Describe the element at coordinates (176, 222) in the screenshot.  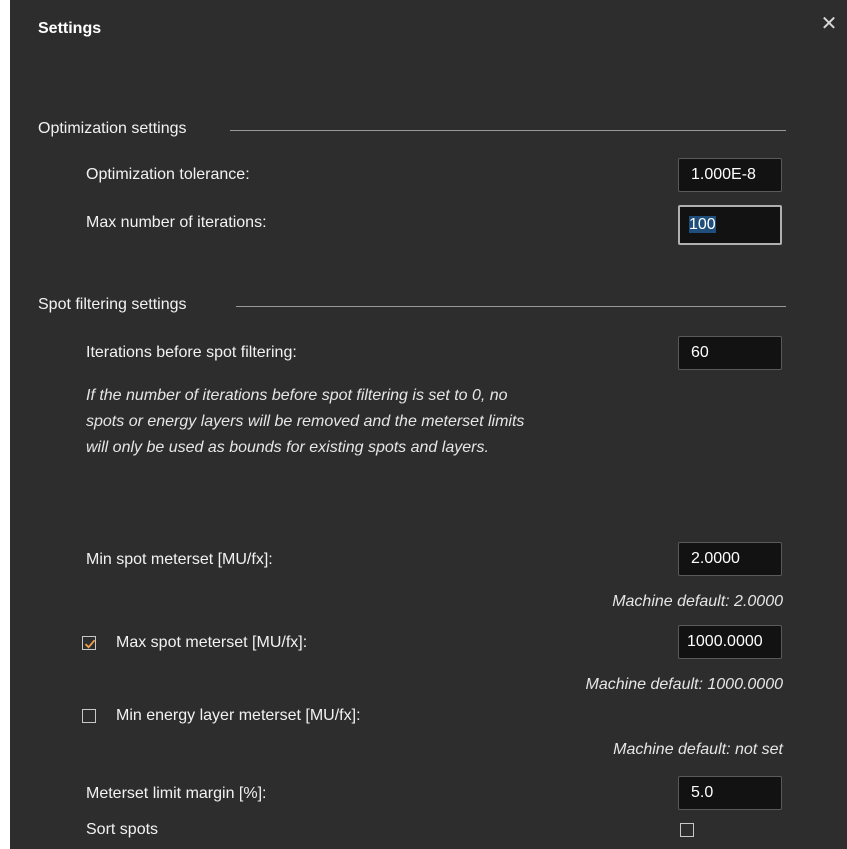
I see `max-iterations-label: Max number of iterations:` at that location.